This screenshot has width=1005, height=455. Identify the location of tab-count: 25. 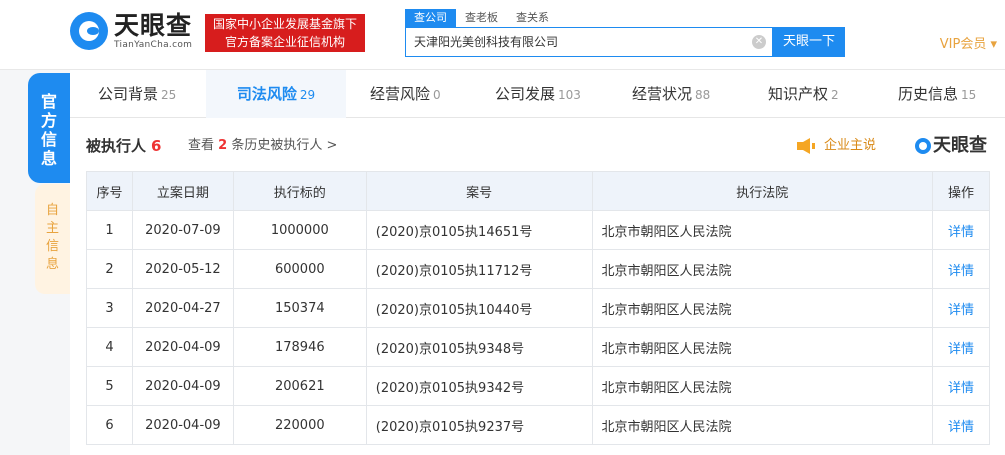
(169, 95).